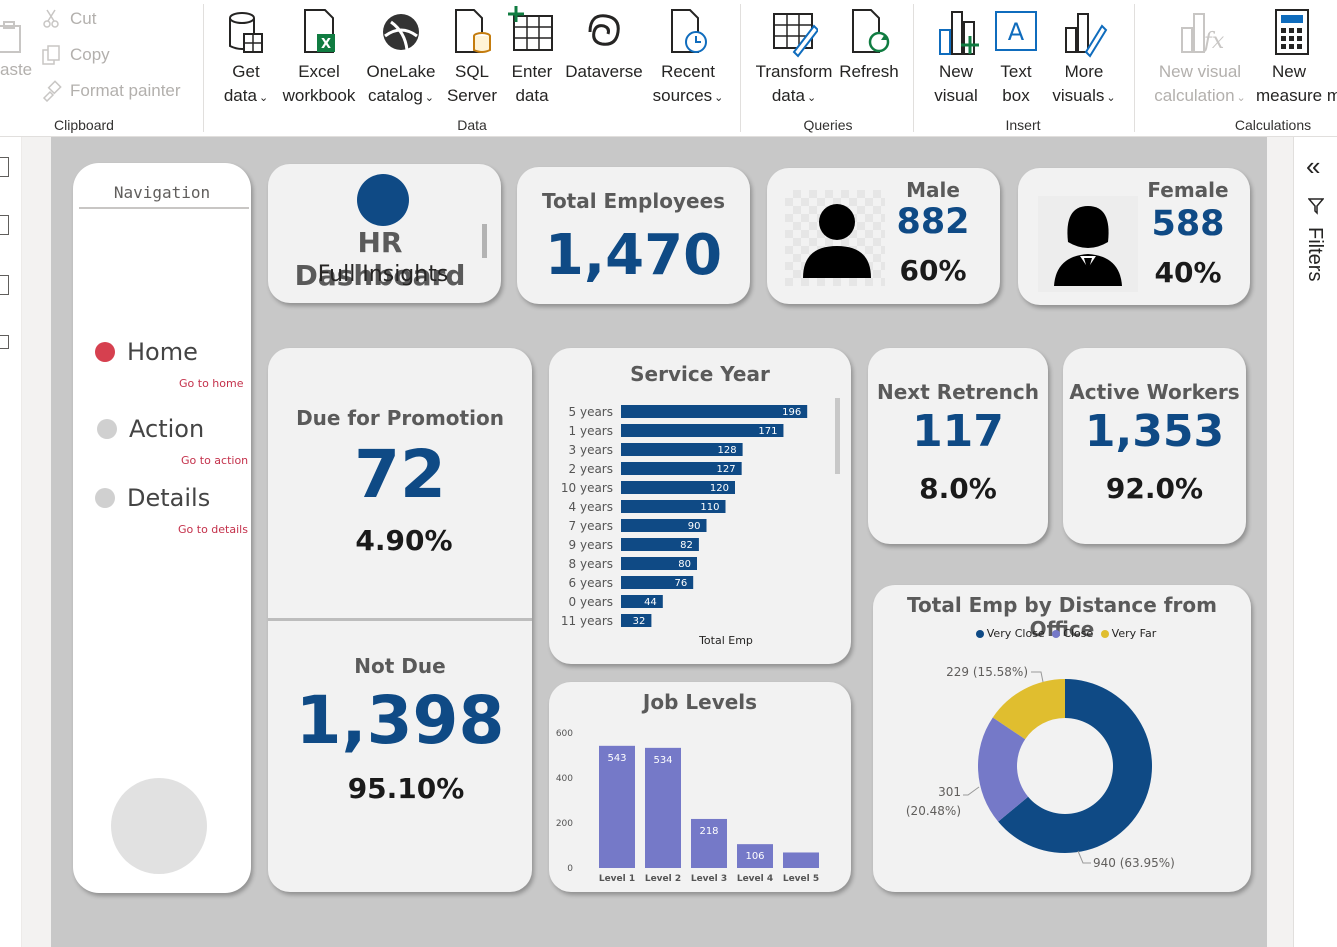  What do you see at coordinates (11, 542) in the screenshot?
I see `view-switcher-rail` at bounding box center [11, 542].